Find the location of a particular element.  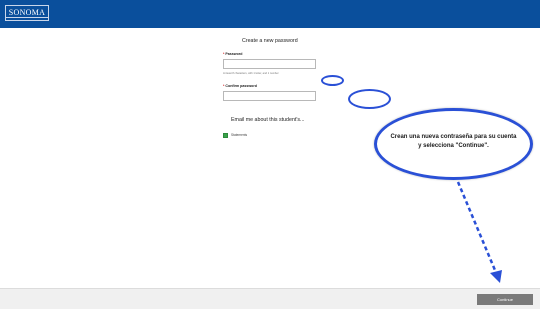

sonoma-logo: SONOMA is located at coordinates (27, 13).